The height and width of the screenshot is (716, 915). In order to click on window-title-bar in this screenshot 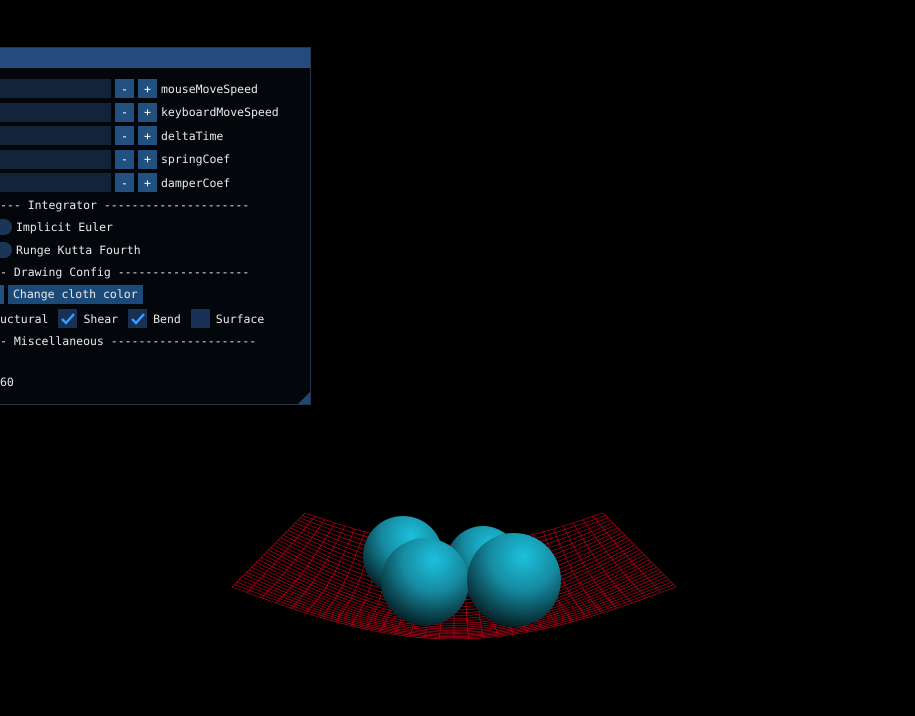, I will do `click(155, 58)`.